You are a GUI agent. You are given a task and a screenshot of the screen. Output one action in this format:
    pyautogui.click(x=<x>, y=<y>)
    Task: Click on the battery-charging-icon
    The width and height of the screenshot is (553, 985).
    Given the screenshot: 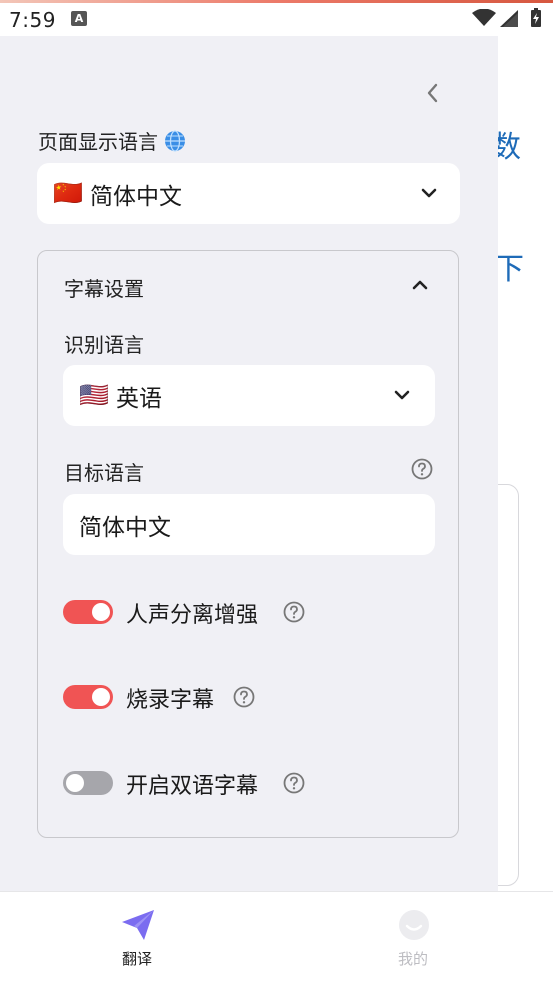 What is the action you would take?
    pyautogui.click(x=536, y=17)
    